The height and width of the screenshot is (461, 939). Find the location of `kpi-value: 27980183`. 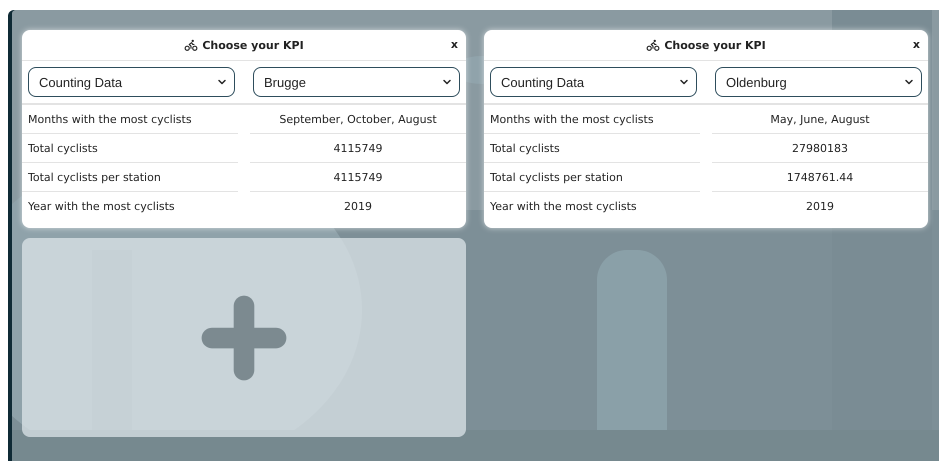

kpi-value: 27980183 is located at coordinates (820, 148).